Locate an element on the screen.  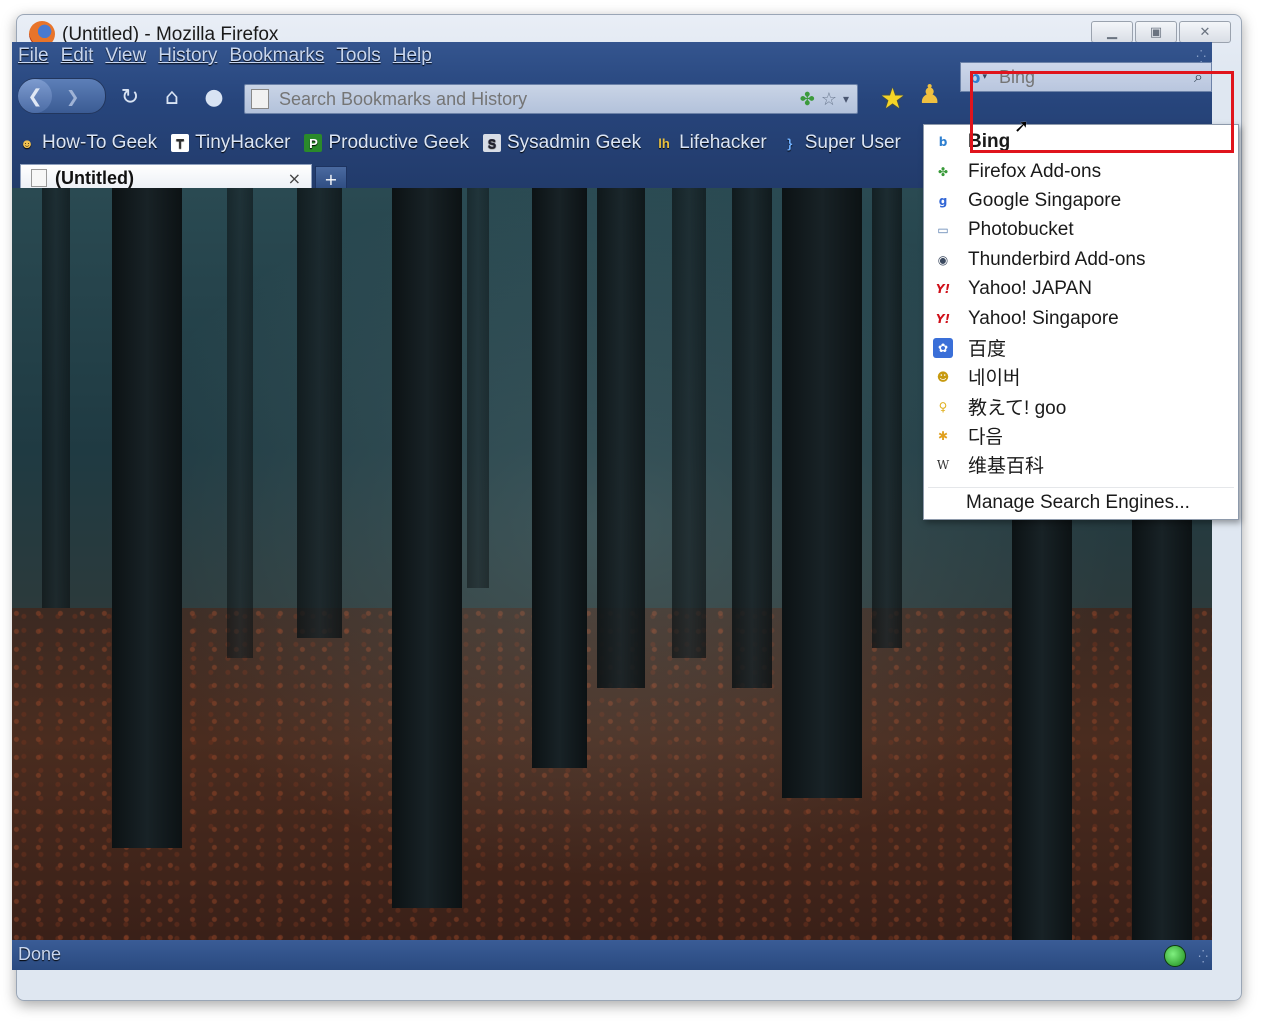
addons-manager-icon: ♟ is located at coordinates (929, 95).